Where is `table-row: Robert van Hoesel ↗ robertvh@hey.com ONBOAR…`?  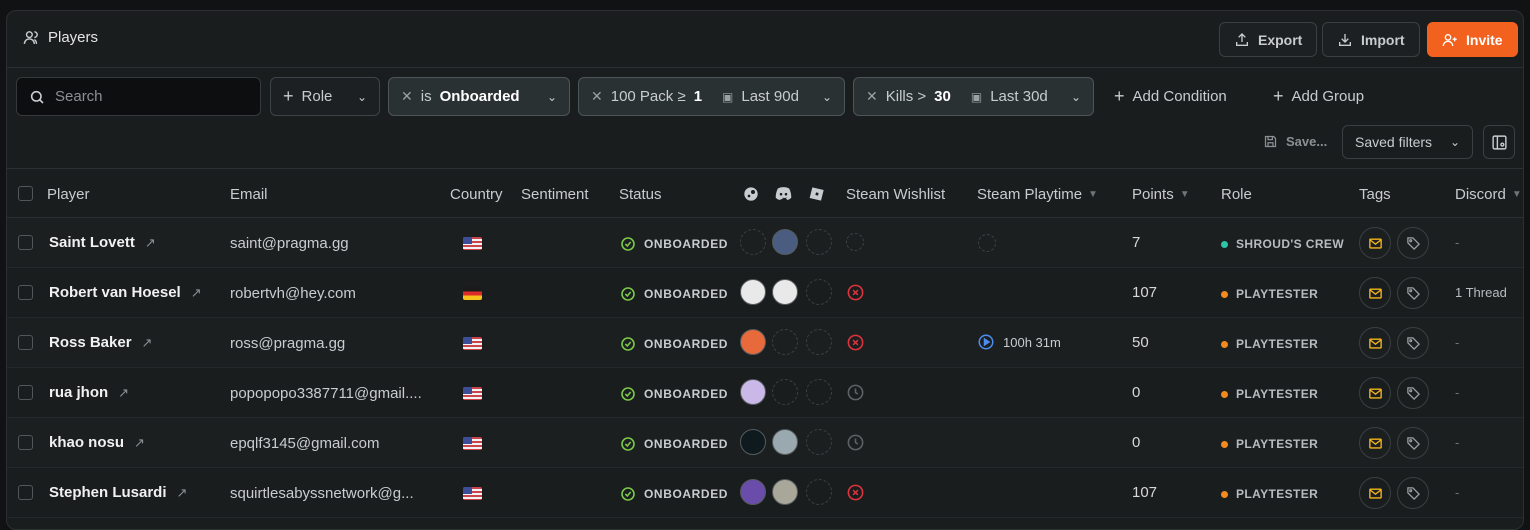 table-row: Robert van Hoesel ↗ robertvh@hey.com ONBOAR… is located at coordinates (765, 293).